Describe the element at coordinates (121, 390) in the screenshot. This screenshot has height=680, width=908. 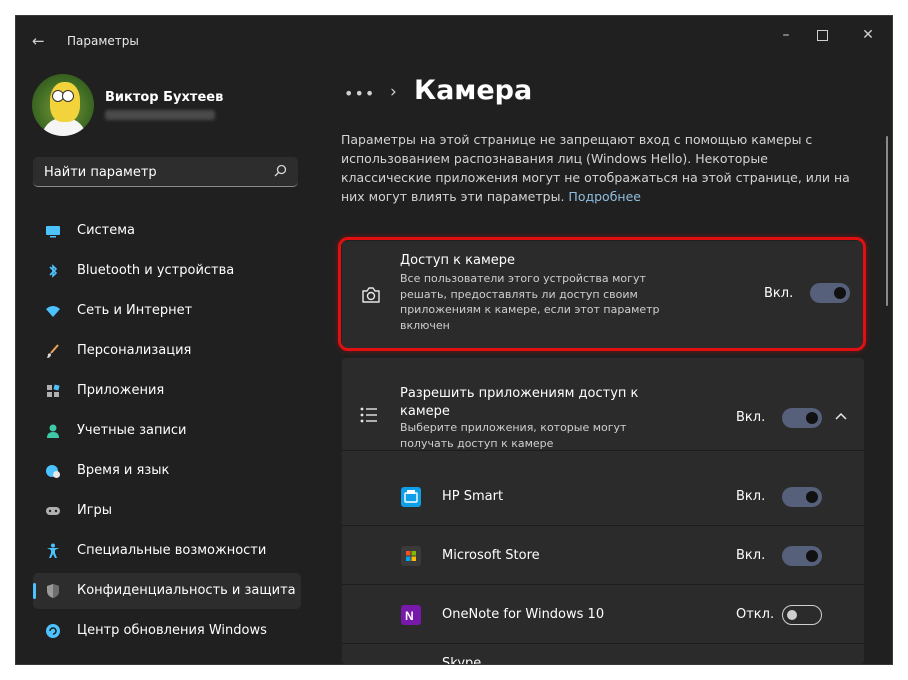
I see `sidebar-item-label: Приложения` at that location.